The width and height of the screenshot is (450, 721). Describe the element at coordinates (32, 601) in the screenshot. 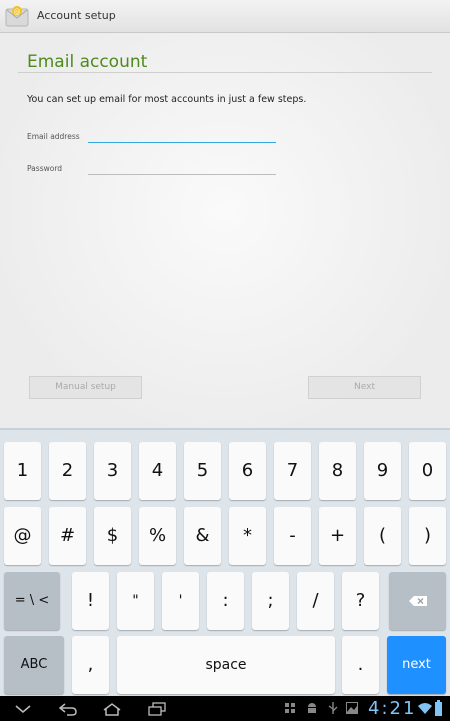

I see `alt-symbols-key: = \ <` at that location.